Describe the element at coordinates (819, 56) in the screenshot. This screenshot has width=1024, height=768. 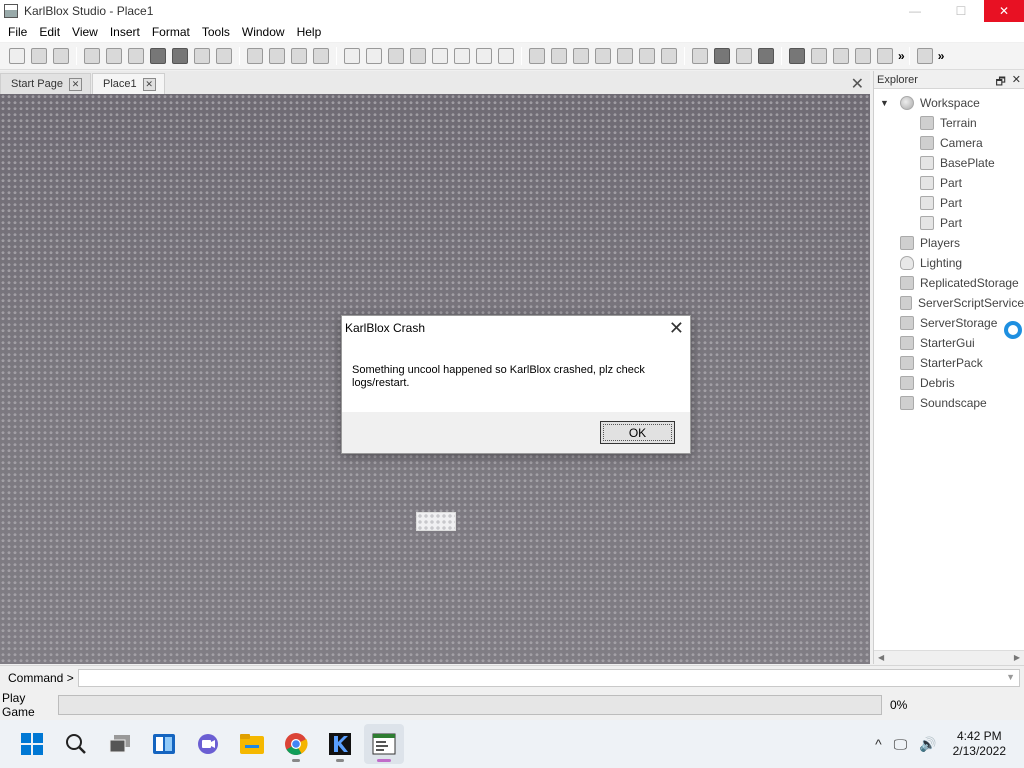
I see `move-icon` at that location.